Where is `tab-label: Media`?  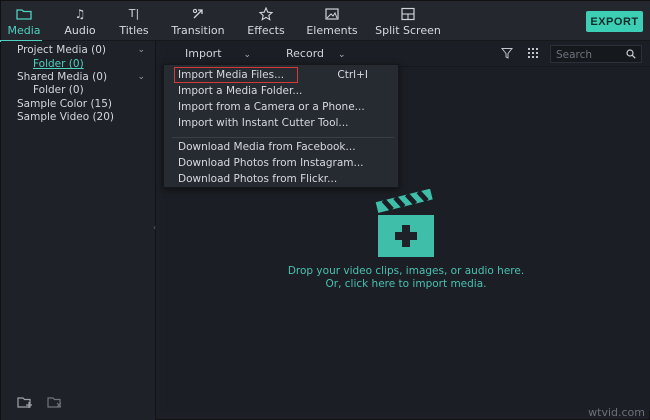
tab-label: Media is located at coordinates (24, 30).